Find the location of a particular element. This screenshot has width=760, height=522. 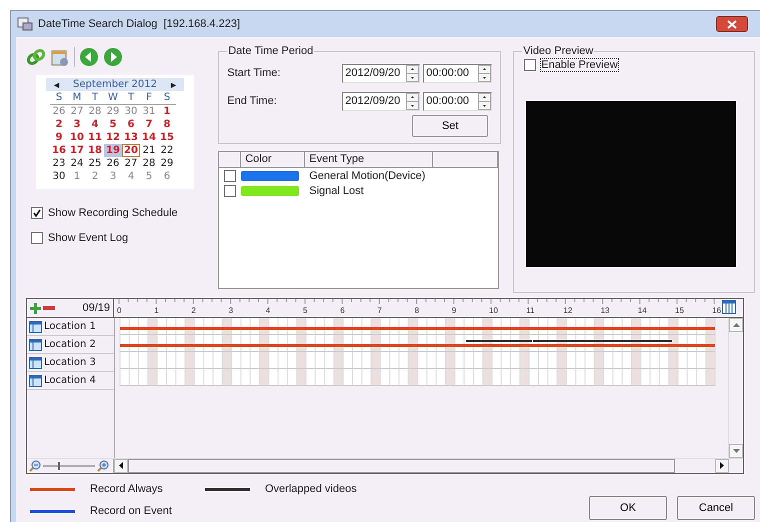

calendar-day: 20 is located at coordinates (131, 150).